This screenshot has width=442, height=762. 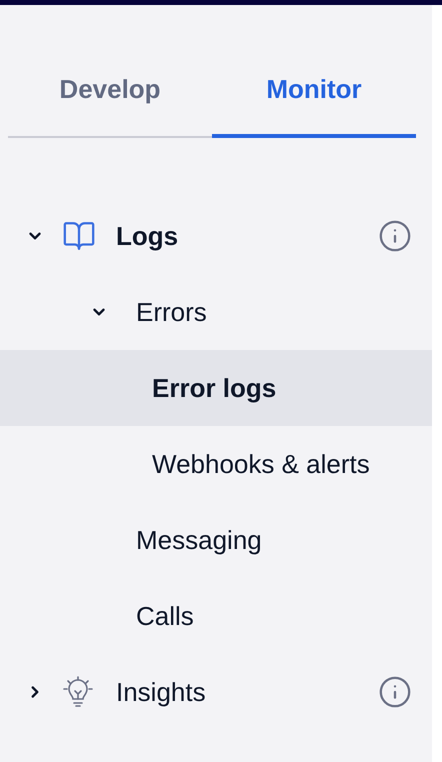 I want to click on item-label: Logs, so click(x=147, y=236).